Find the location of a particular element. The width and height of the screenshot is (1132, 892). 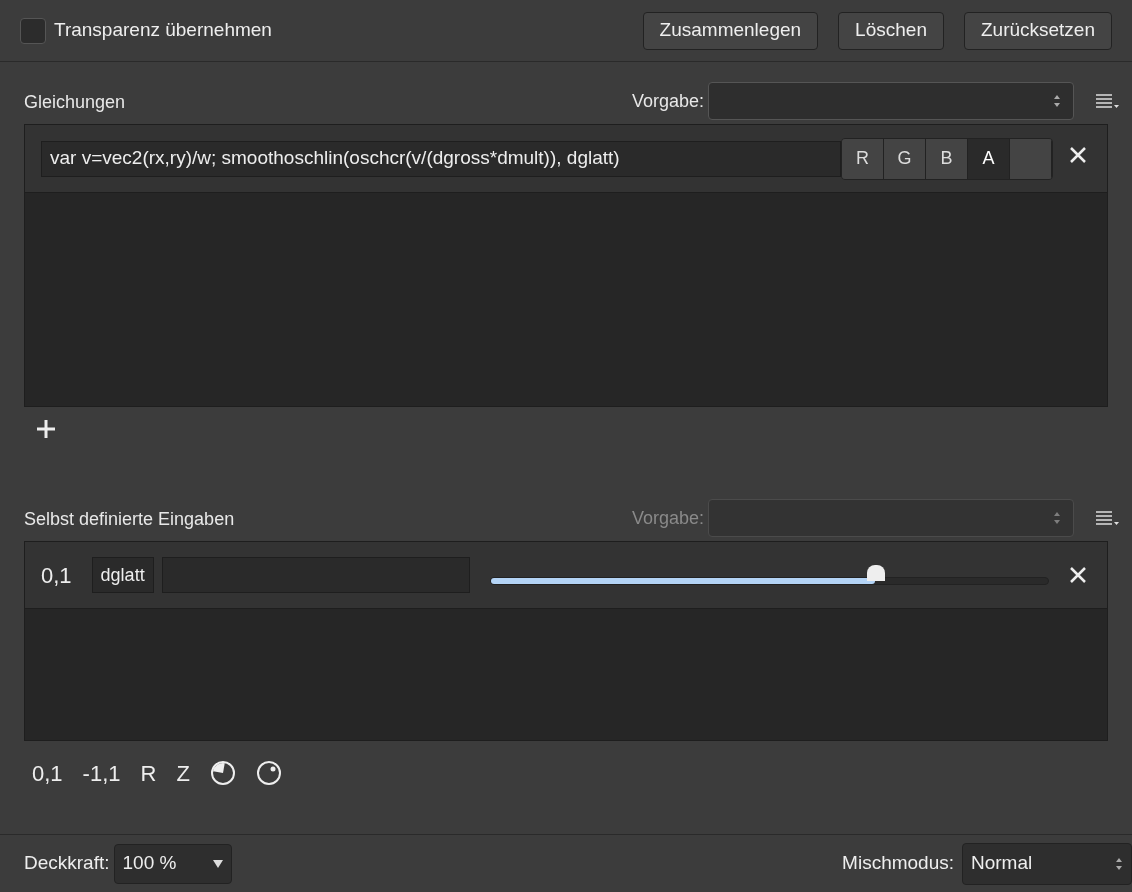

slider is located at coordinates (769, 575).